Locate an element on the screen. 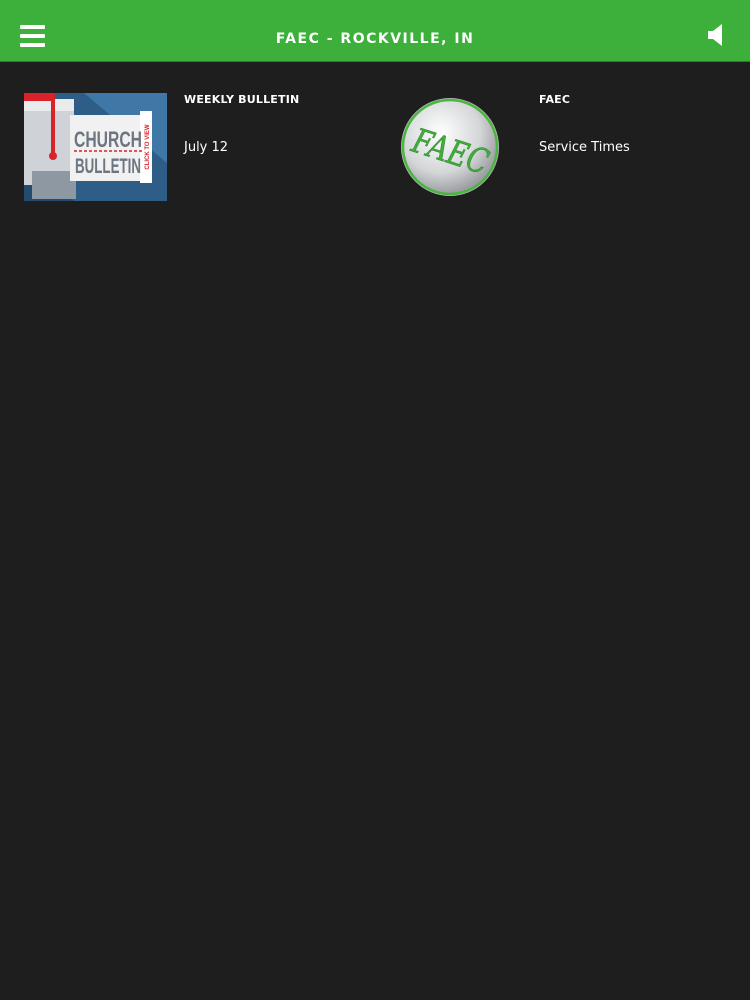 This screenshot has width=750, height=1000. church-bulletin-thumbnail: CHURCH BULLETIN CLICK TO VIEW is located at coordinates (95, 147).